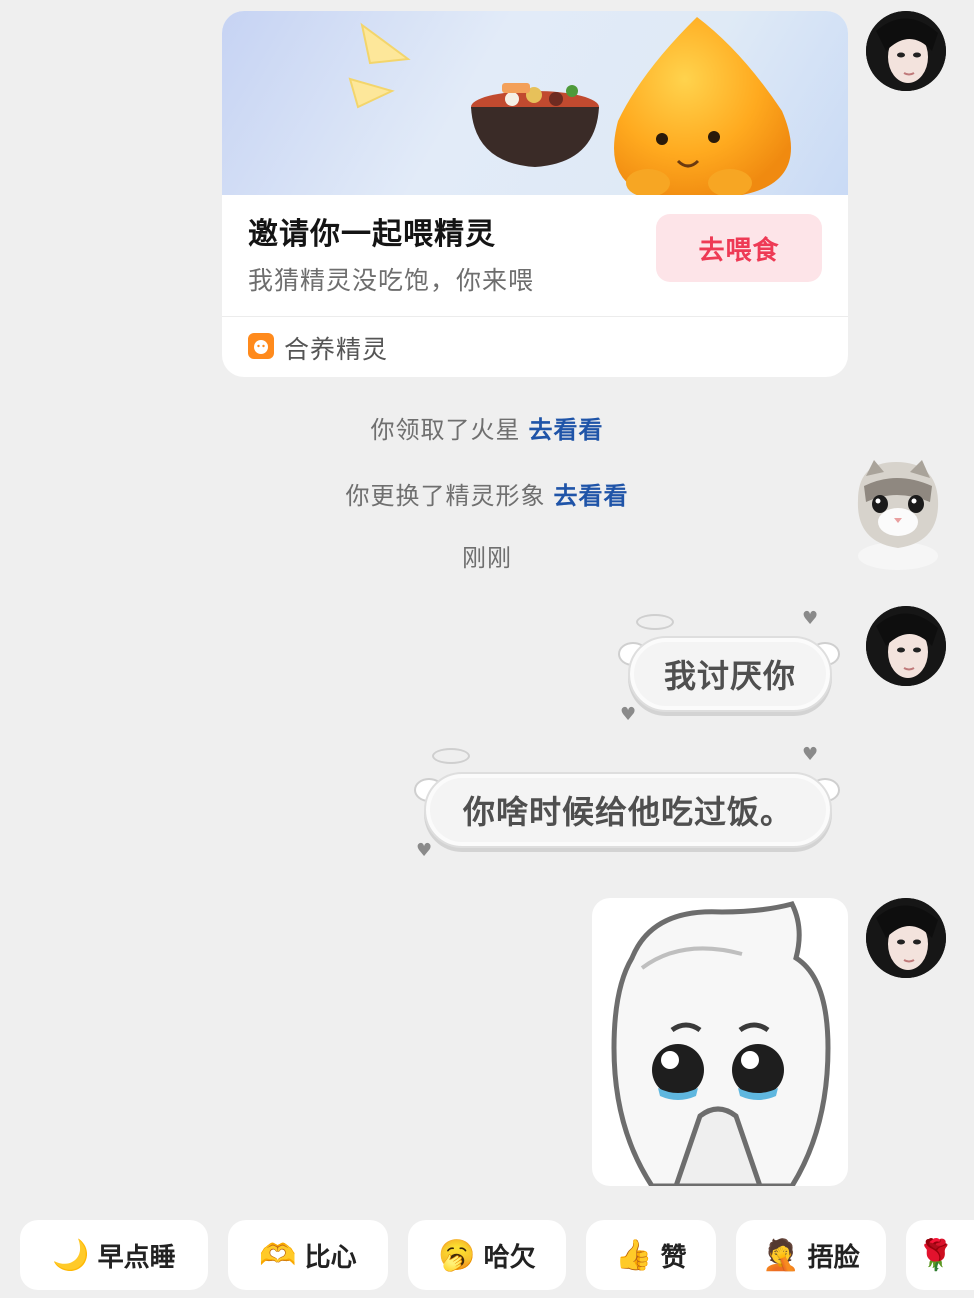 Image resolution: width=974 pixels, height=1298 pixels. Describe the element at coordinates (628, 810) in the screenshot. I see `message-bubble: 你啥时候给他吃过饭。` at that location.